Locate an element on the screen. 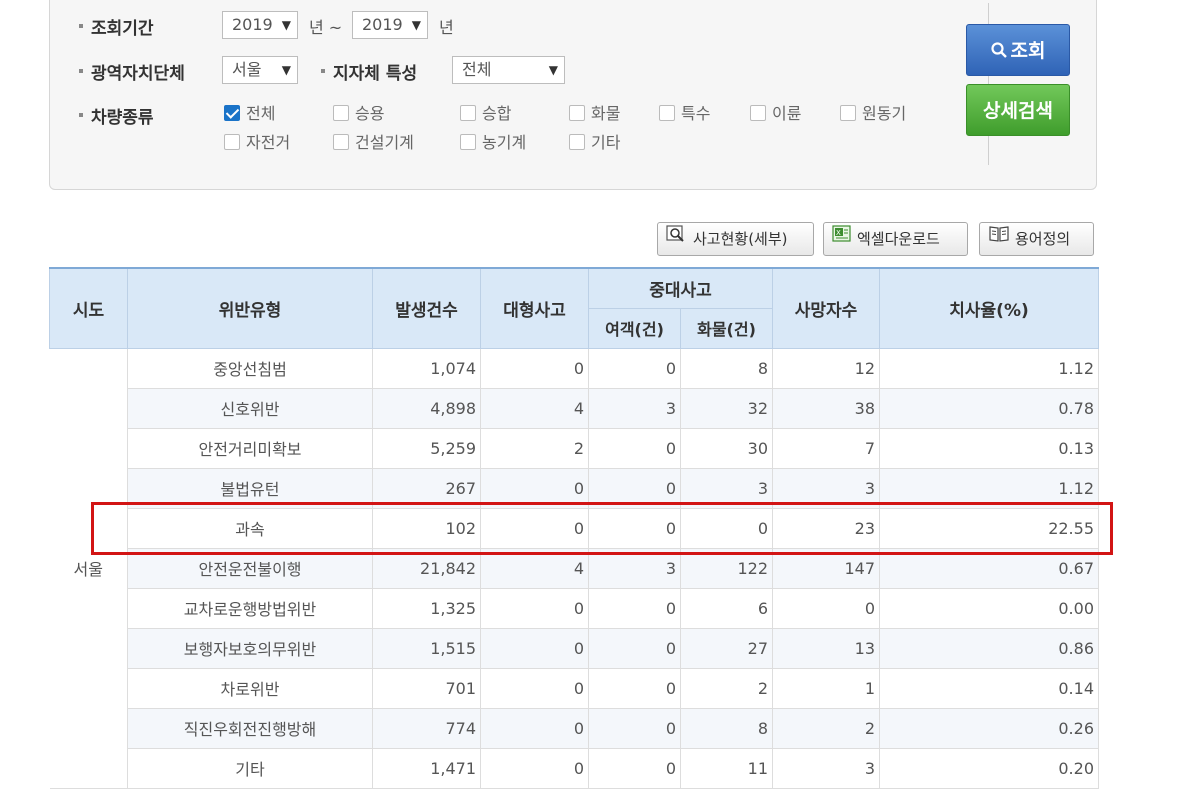 Image resolution: width=1200 pixels, height=800 pixels. book-icon is located at coordinates (999, 238).